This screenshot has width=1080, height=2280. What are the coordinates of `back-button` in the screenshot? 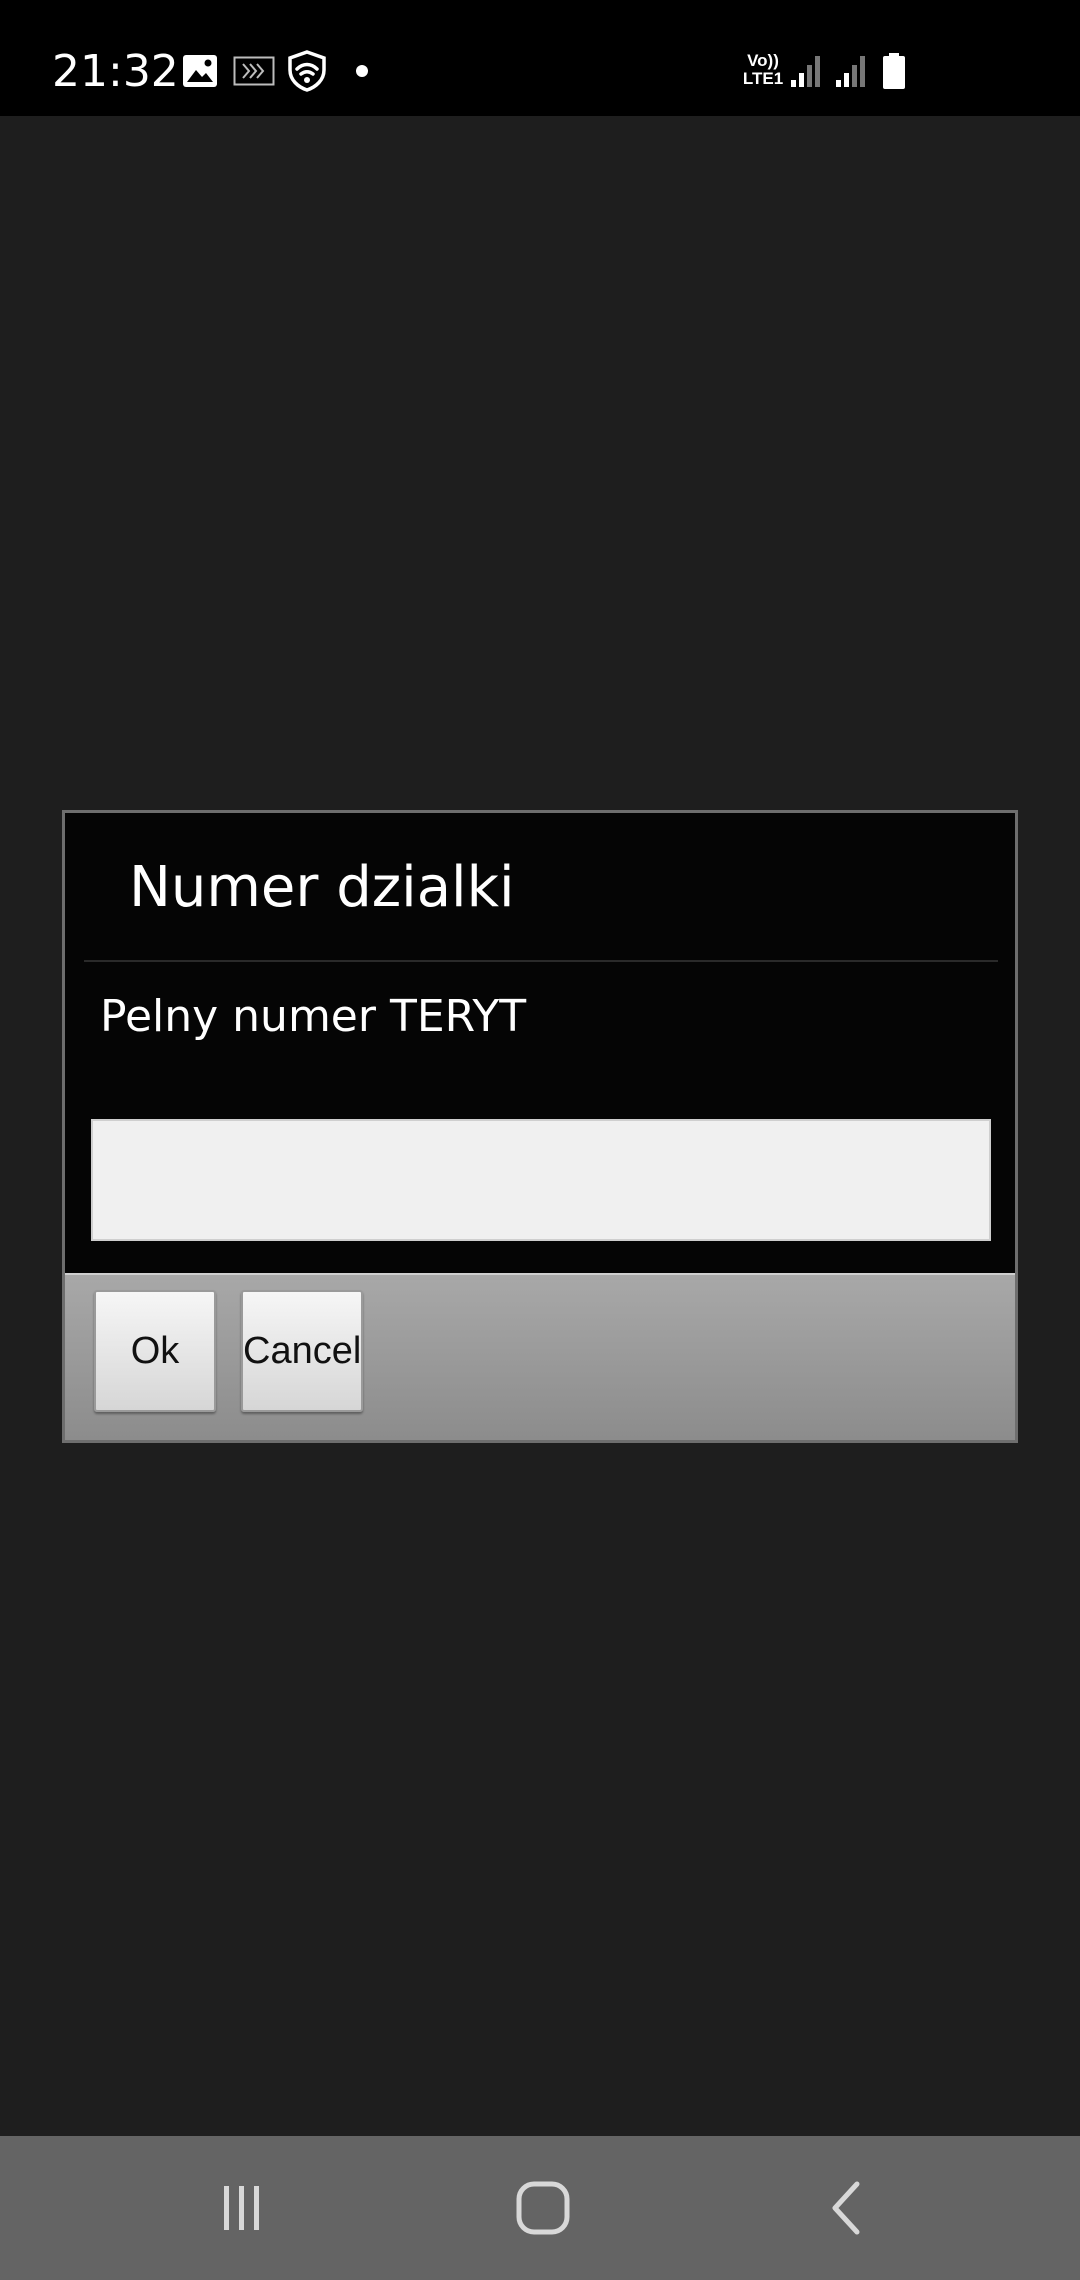 It's located at (847, 2208).